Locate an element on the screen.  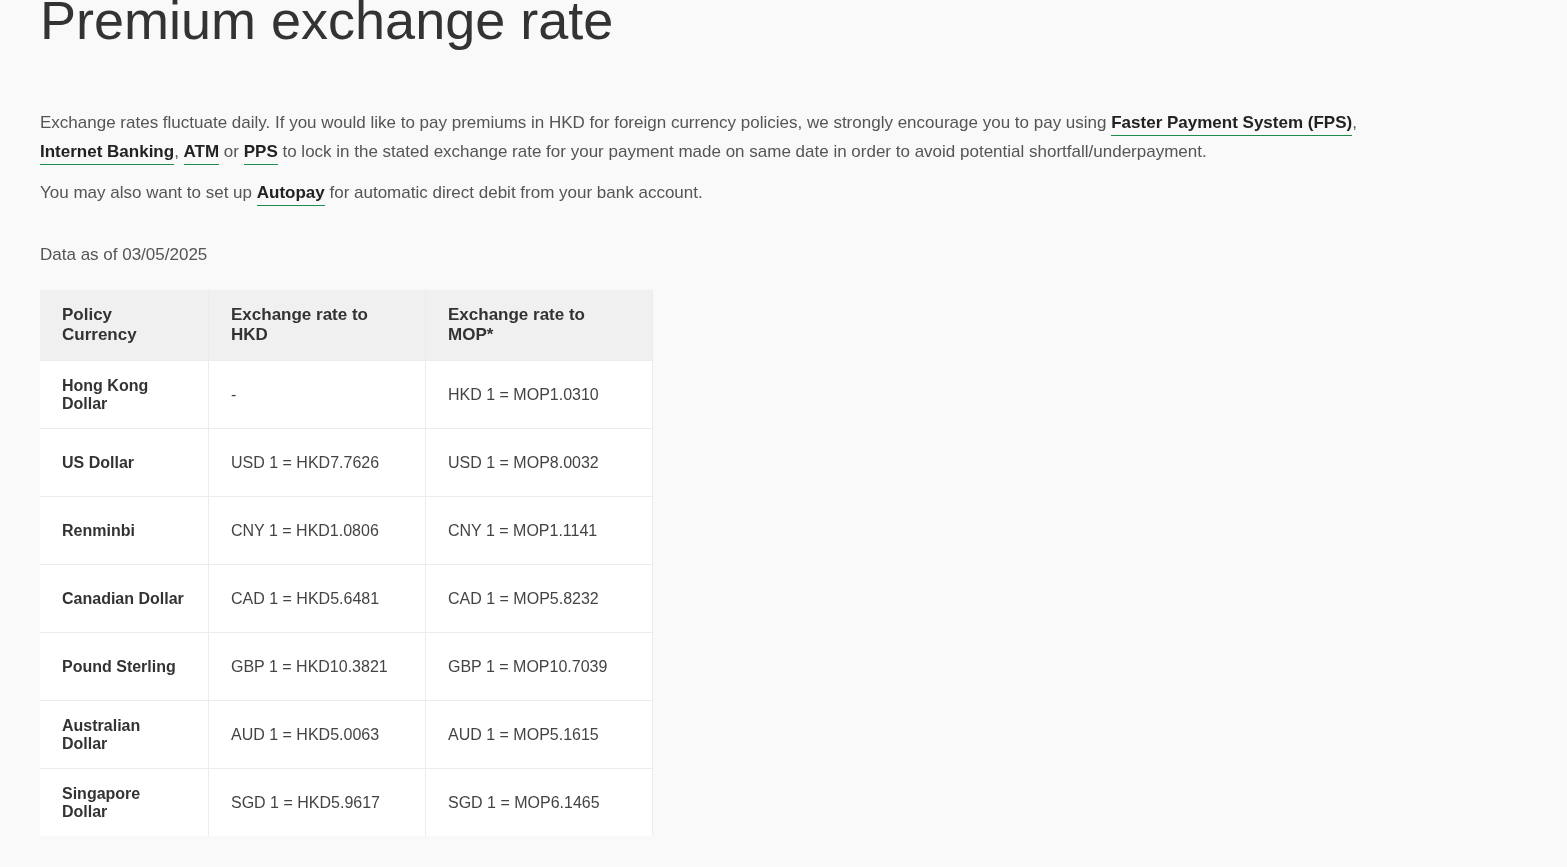
text-link: ATM is located at coordinates (201, 153).